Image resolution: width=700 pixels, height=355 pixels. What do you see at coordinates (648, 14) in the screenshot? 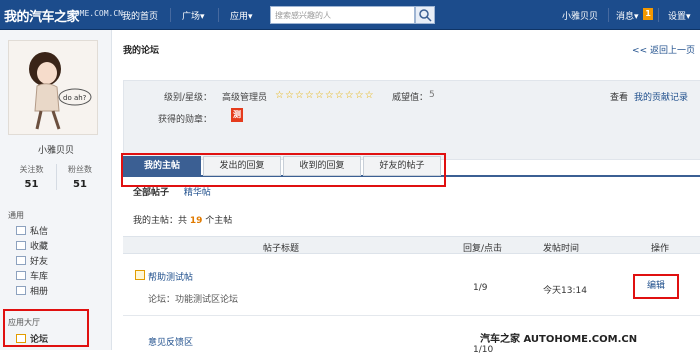
I see `message-count-badge: 1` at bounding box center [648, 14].